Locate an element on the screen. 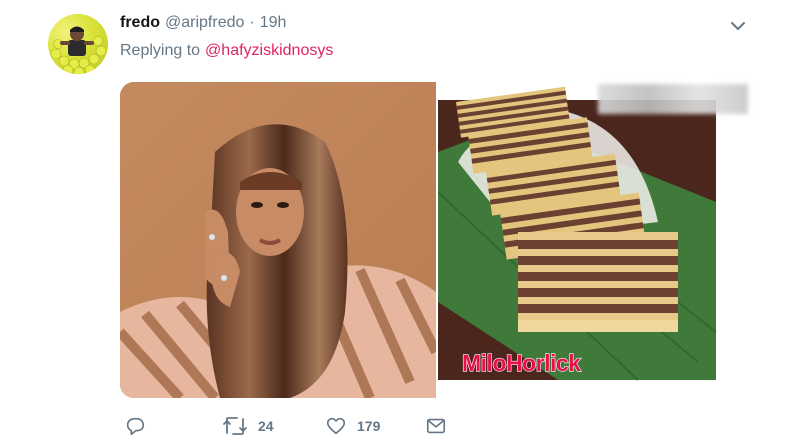 This screenshot has width=797, height=445. replying-to-link: @hafyziskidnosys is located at coordinates (269, 51).